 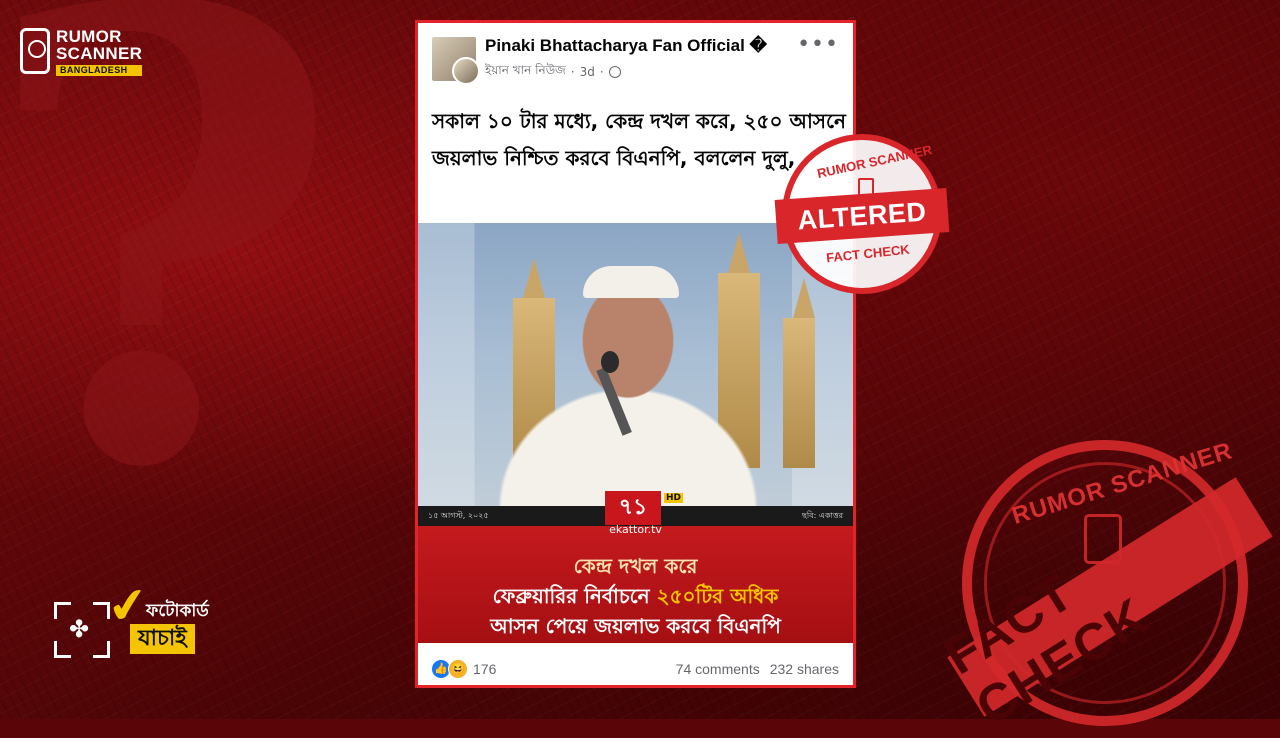 What do you see at coordinates (99, 70) in the screenshot?
I see `brand-sub: BANGLADESH` at bounding box center [99, 70].